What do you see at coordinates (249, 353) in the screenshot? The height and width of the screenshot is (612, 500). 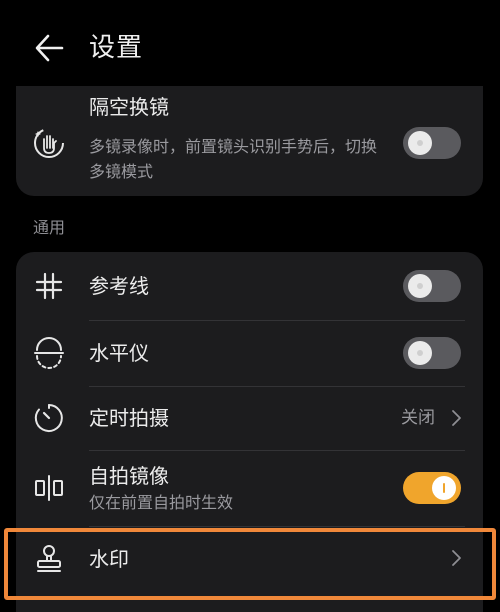 I see `setting-row-level: 水平仪` at bounding box center [249, 353].